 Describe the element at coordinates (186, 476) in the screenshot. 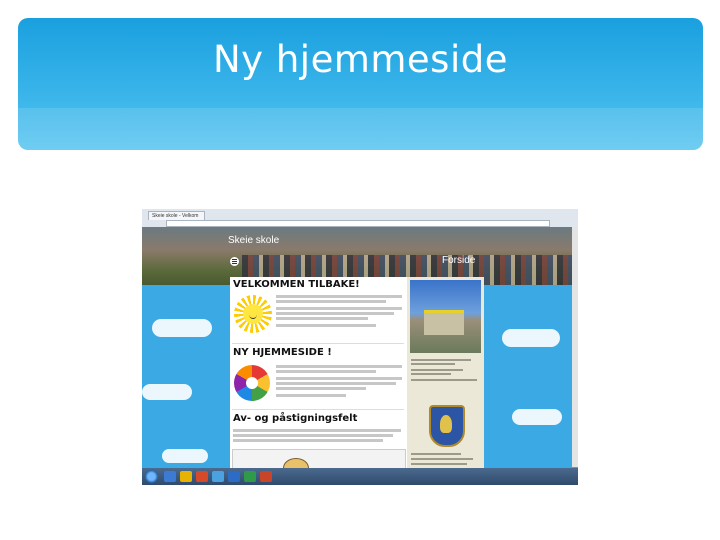

I see `folder-icon` at that location.